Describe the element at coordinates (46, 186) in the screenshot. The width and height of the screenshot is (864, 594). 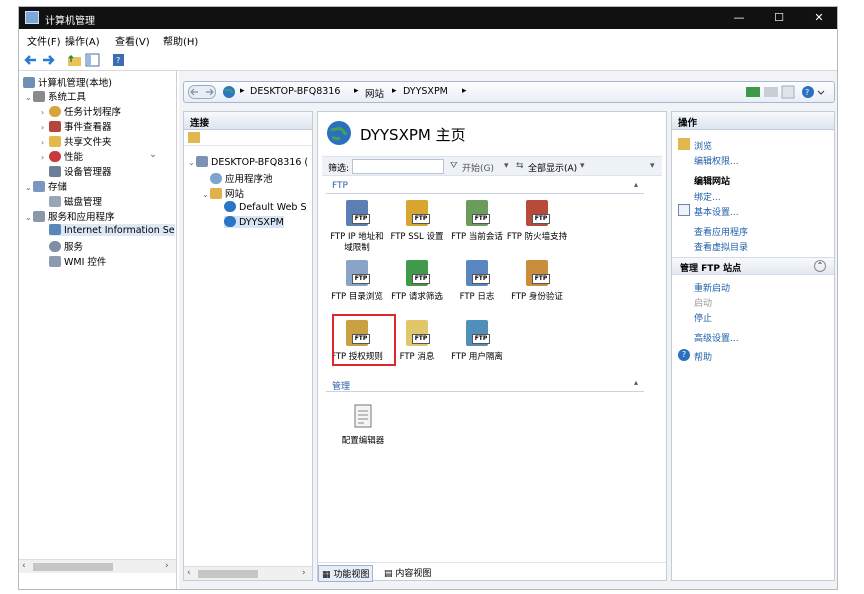
I see `tree-storage: ⌄ 存储` at that location.